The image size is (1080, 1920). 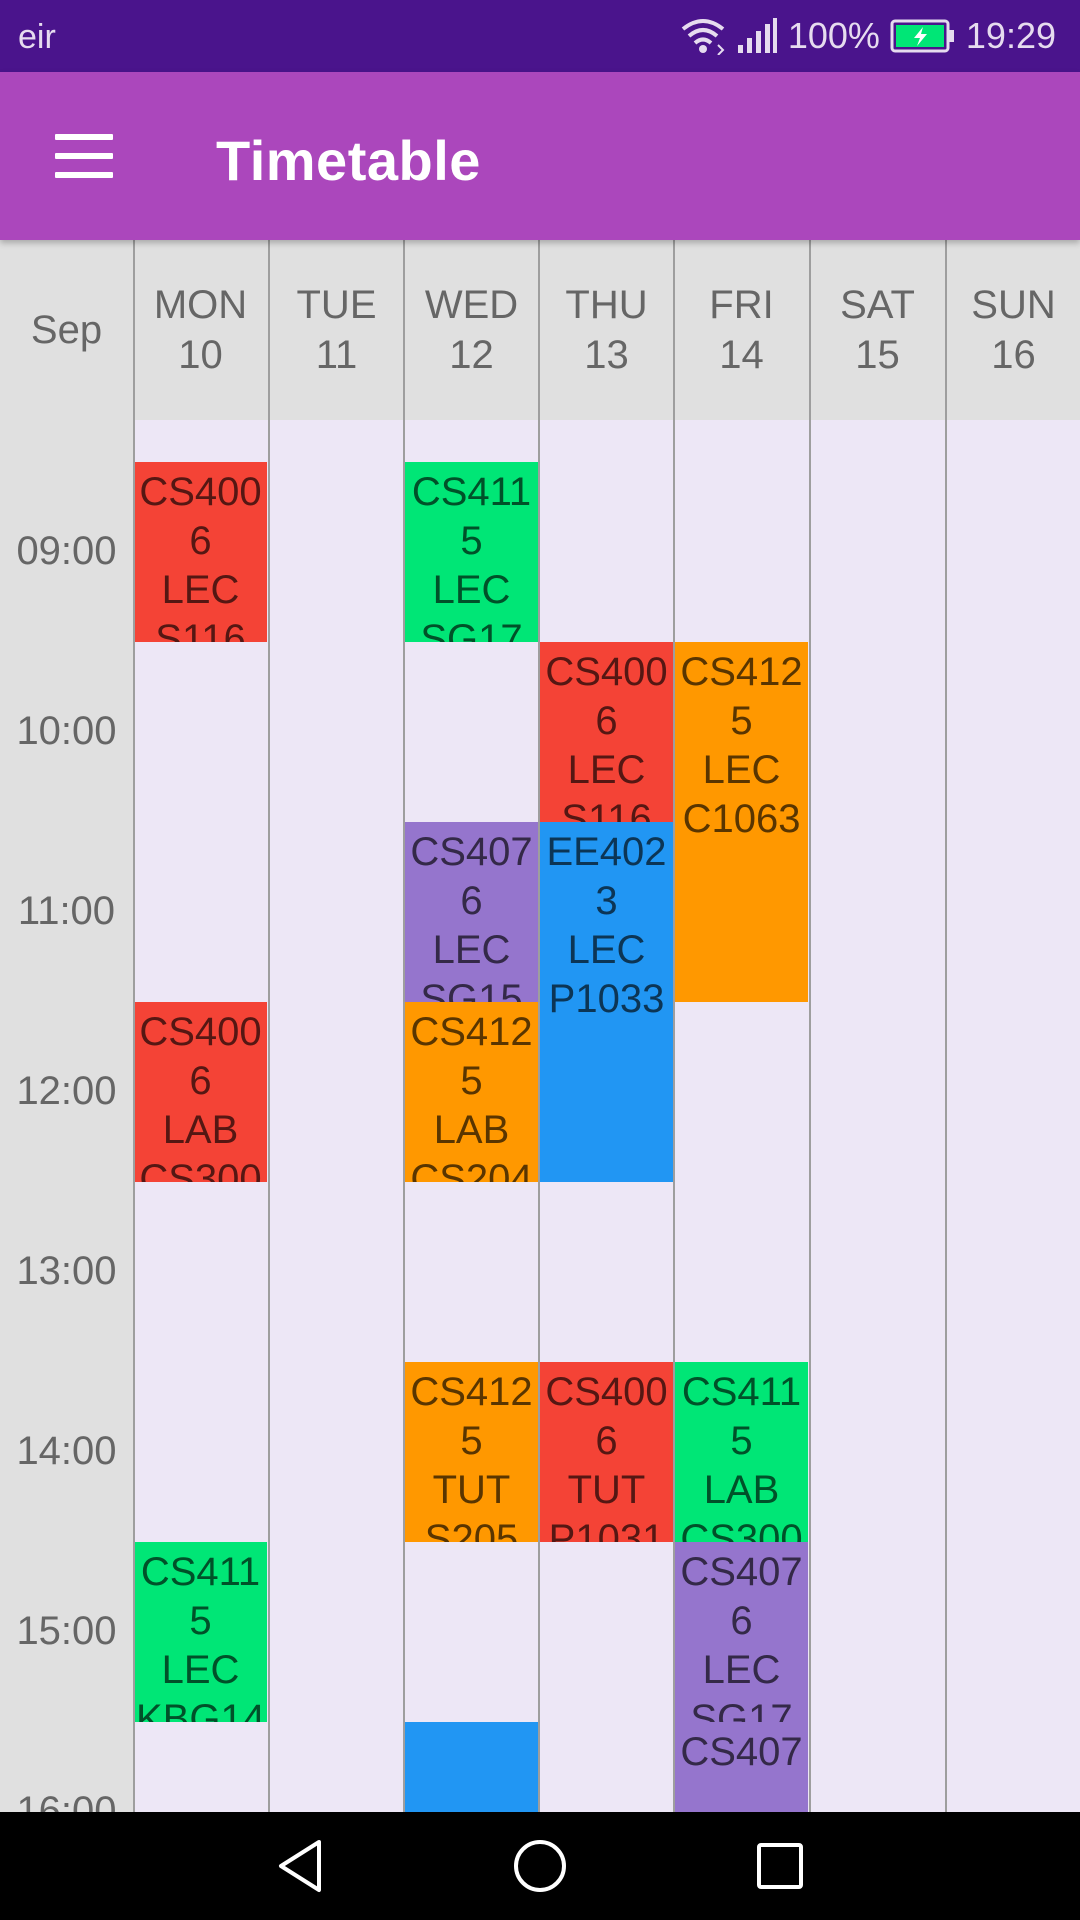 I want to click on event-block: CS412 5 LAB CS204, so click(x=471, y=1092).